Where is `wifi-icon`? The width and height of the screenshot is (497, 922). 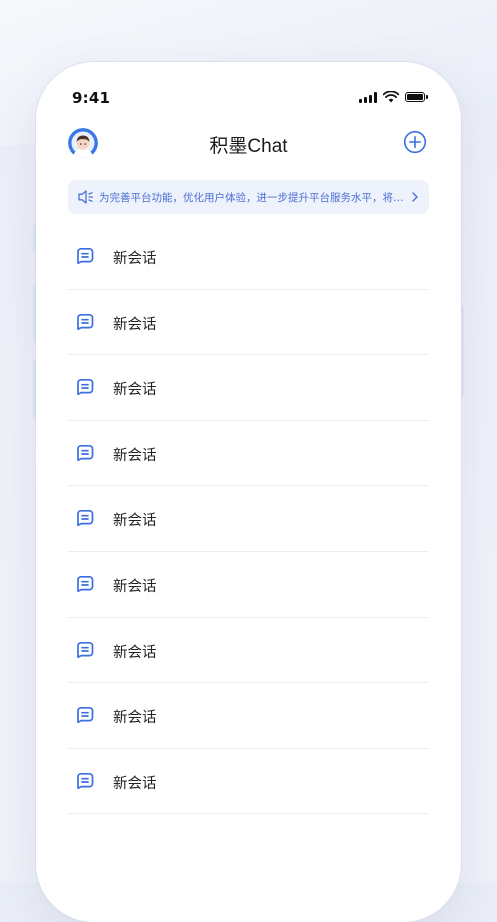
wifi-icon is located at coordinates (391, 97).